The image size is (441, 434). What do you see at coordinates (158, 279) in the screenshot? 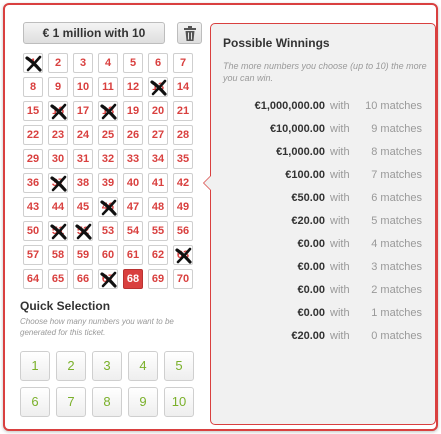
I see `number-cell-69: 69` at bounding box center [158, 279].